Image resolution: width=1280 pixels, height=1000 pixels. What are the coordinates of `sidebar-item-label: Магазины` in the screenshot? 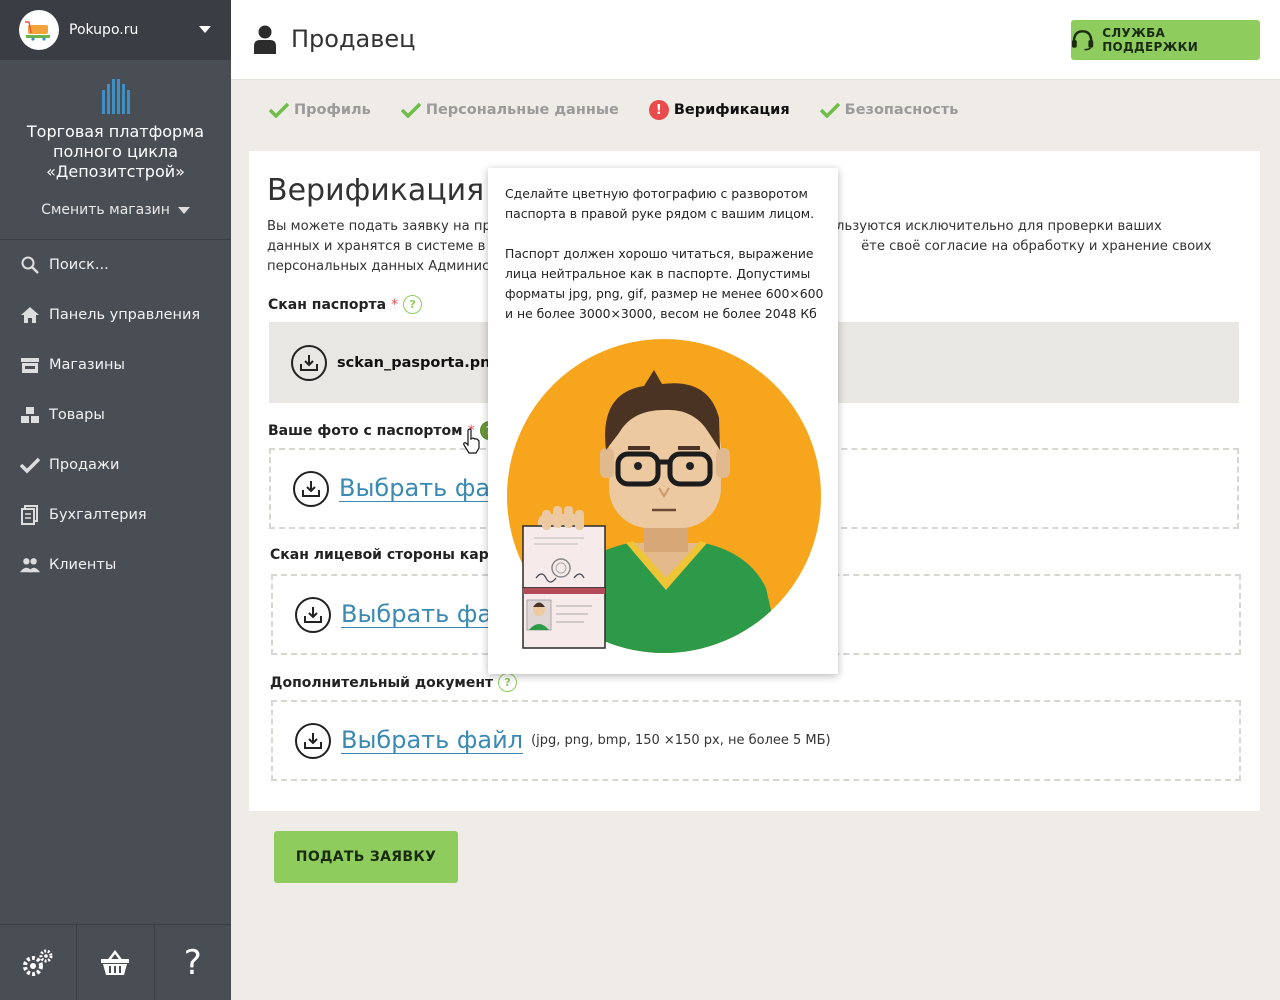 It's located at (87, 365).